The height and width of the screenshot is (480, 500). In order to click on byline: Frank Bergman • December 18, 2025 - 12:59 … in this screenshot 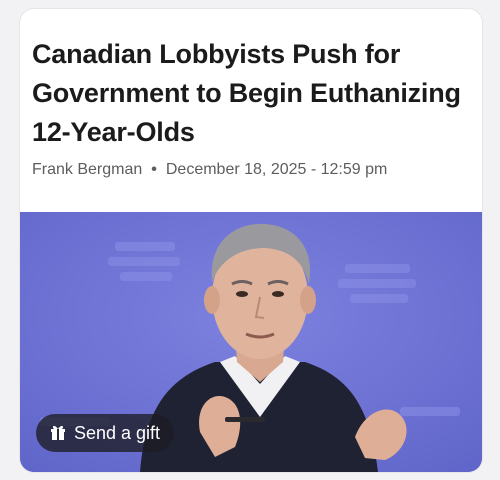, I will do `click(209, 170)`.